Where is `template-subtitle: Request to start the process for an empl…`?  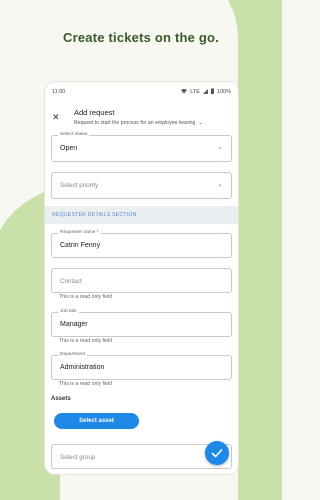 template-subtitle: Request to start the process for an empl… is located at coordinates (135, 123).